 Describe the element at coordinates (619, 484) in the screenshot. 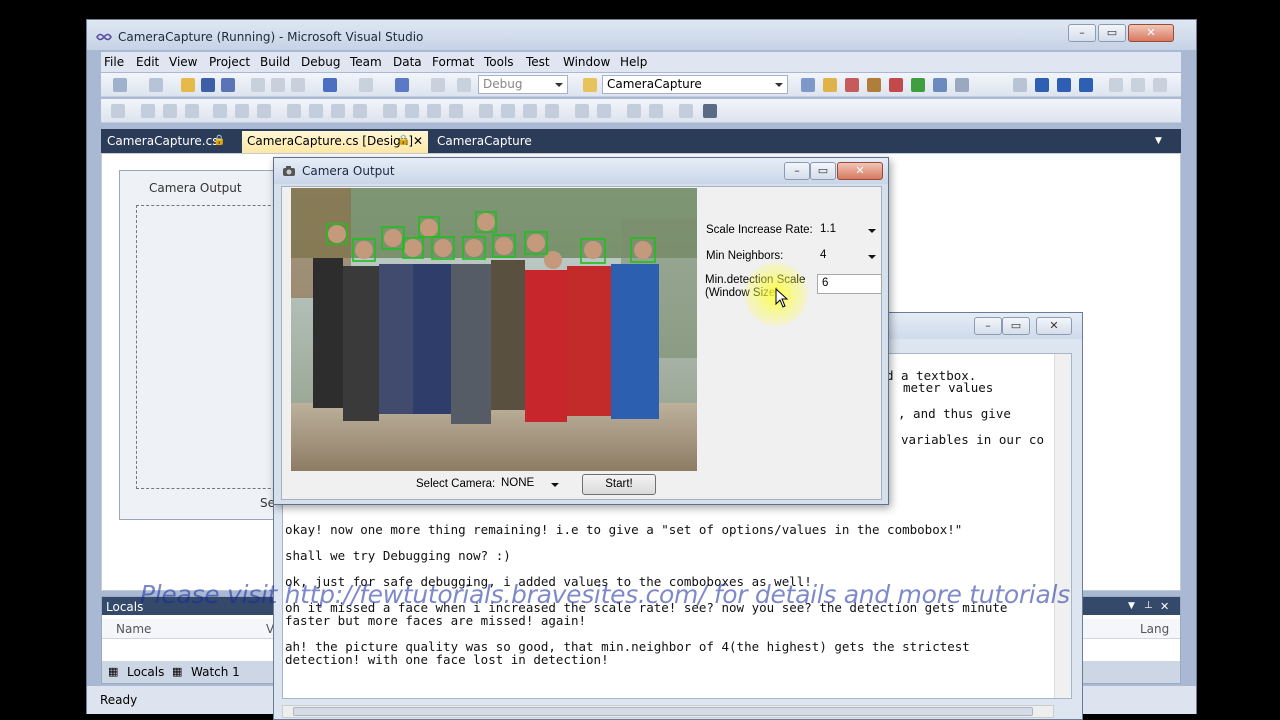

I see `start-button: Start!` at that location.